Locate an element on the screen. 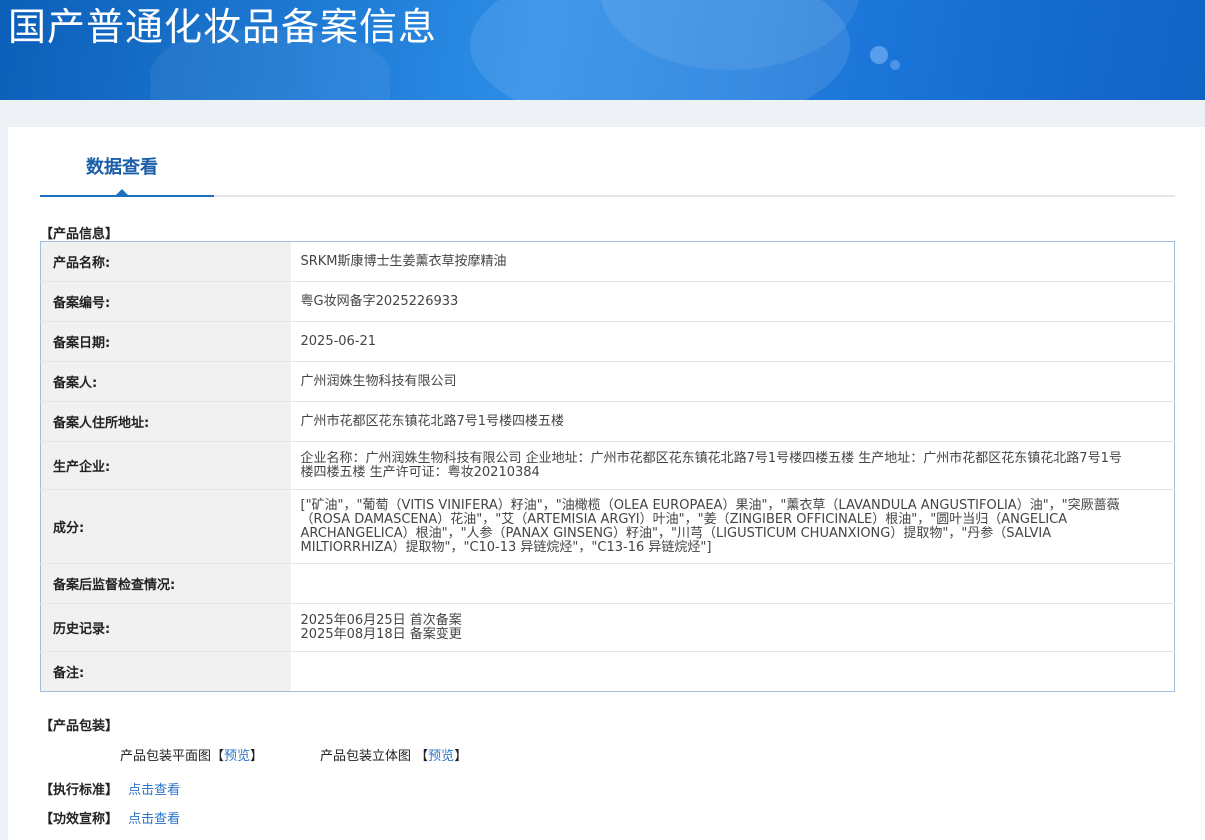  field-value-history: 2025年06月25日 首次备案 2025年08月18日 备案变更 is located at coordinates (732, 627).